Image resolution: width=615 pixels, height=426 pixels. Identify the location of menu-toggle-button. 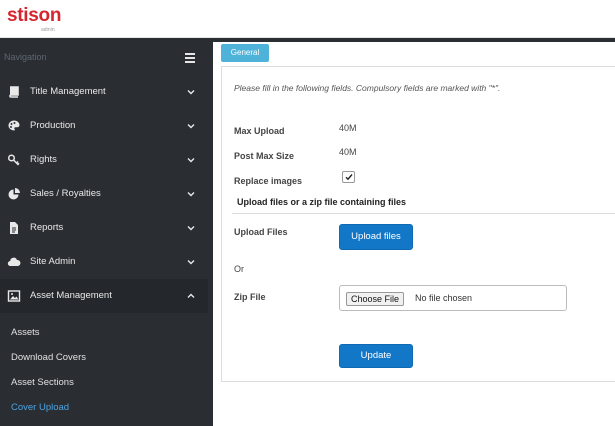
(189, 58).